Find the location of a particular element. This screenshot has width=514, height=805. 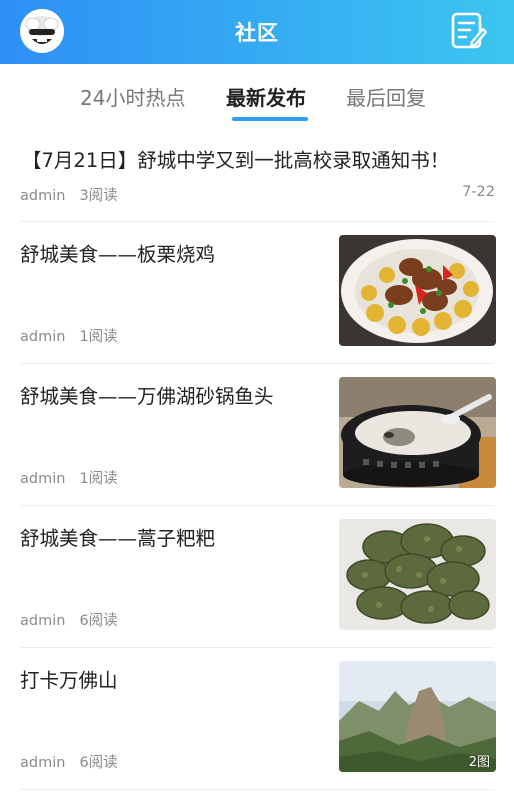

post-title: 打卡万佛山 is located at coordinates (69, 680).